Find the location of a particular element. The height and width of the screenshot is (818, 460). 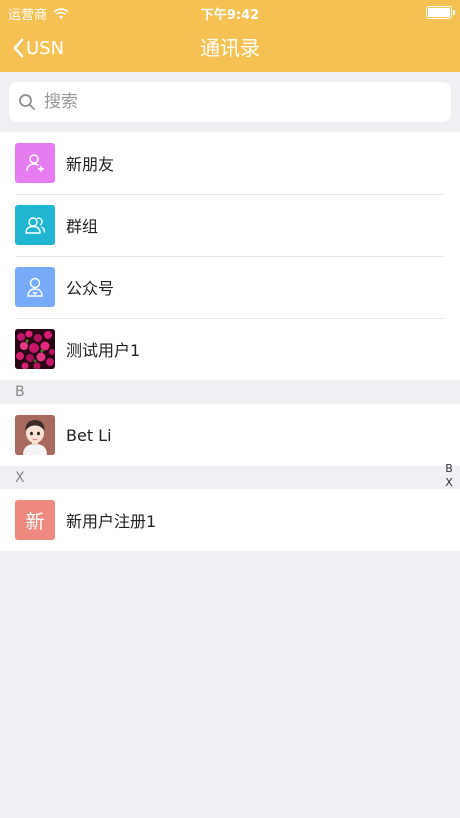

list-item-label: 群组 is located at coordinates (82, 226).